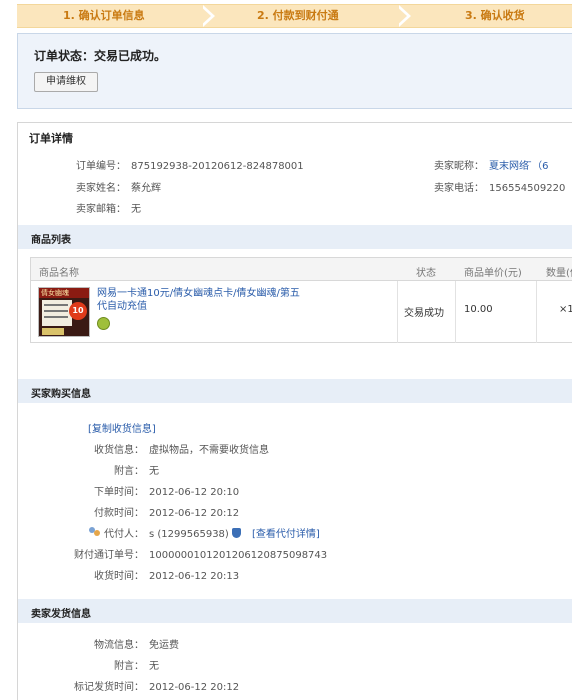  I want to click on progress-steps: 1. 确认订单信息 2. 付款到财付通 3. 确认收货, so click(294, 16).